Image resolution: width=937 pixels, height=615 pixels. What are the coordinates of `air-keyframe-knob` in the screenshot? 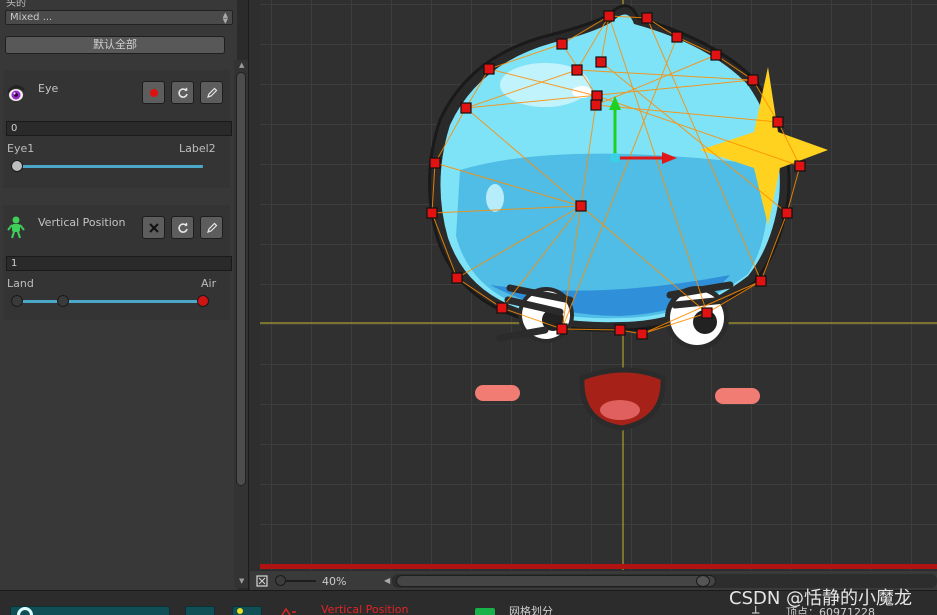 It's located at (203, 301).